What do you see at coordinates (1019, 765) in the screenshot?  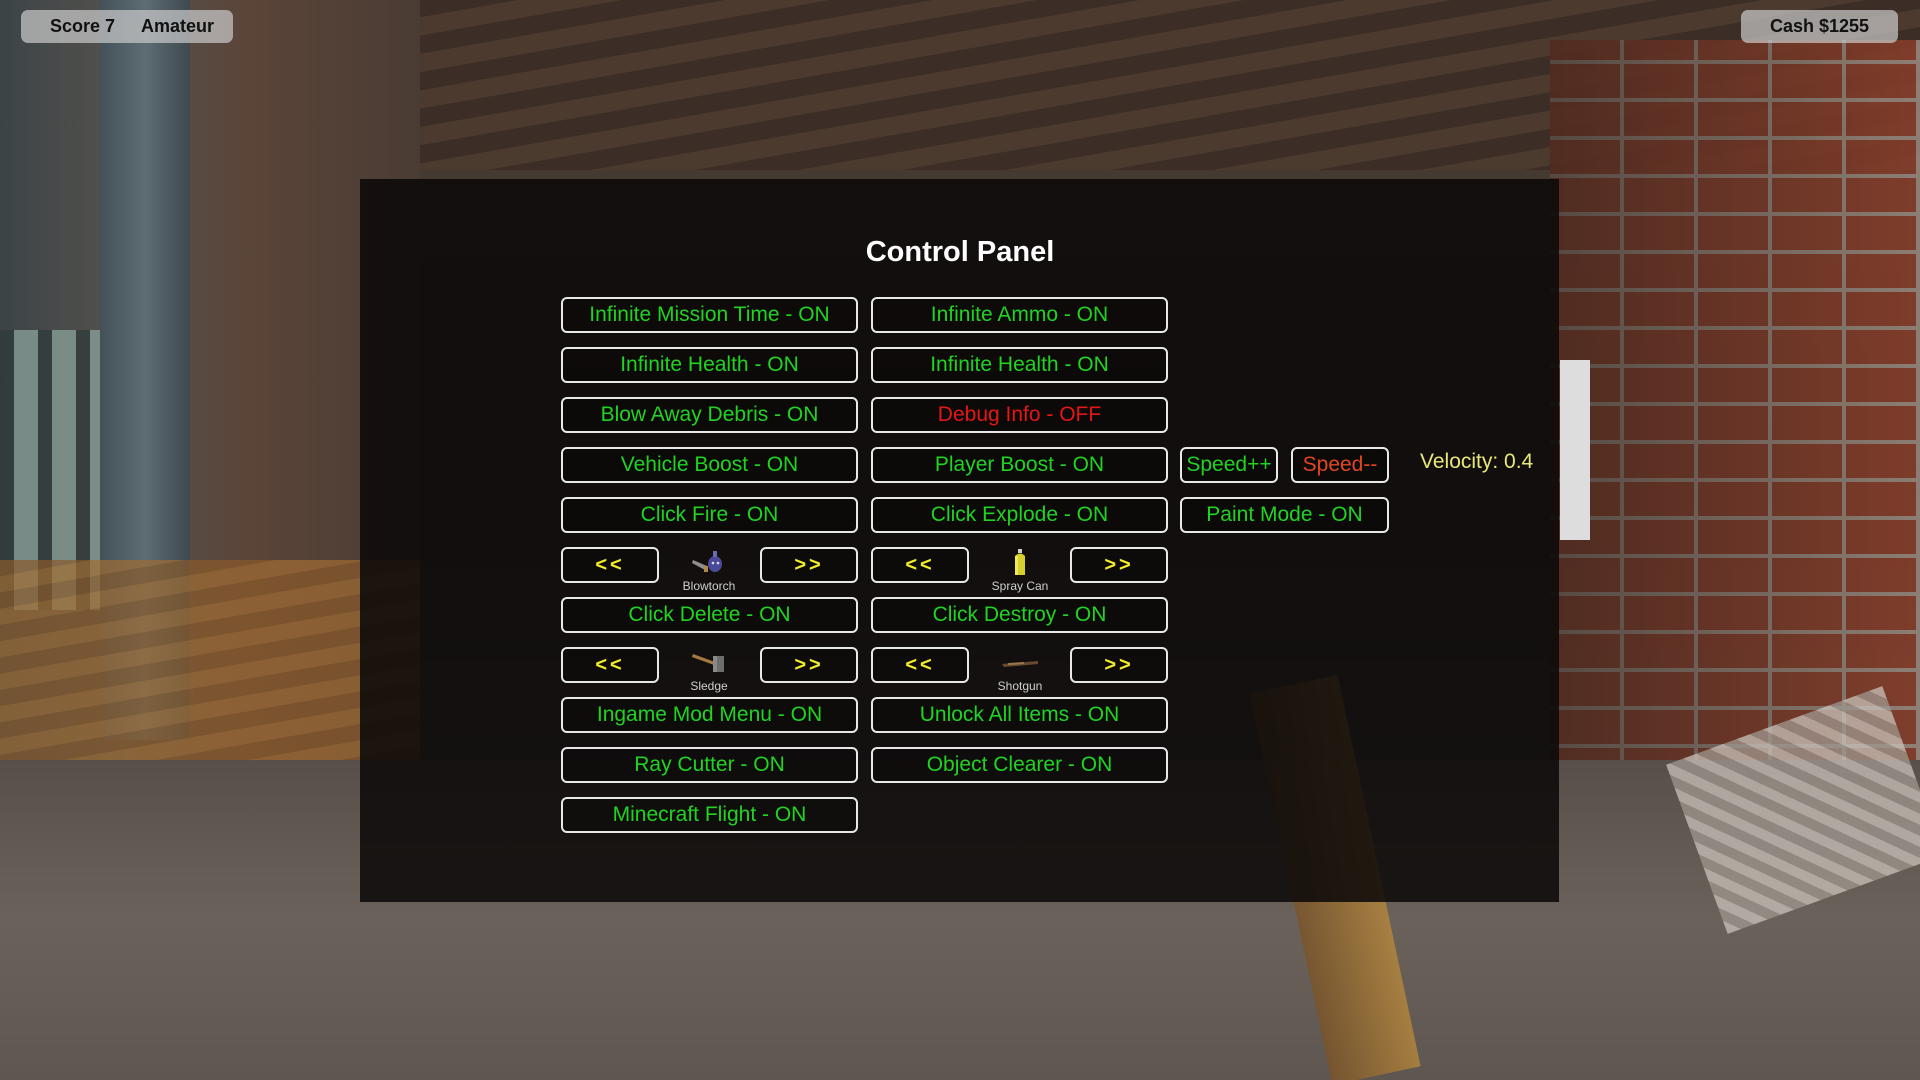 I see `object-clearer-toggle: Object Clearer - ON` at bounding box center [1019, 765].